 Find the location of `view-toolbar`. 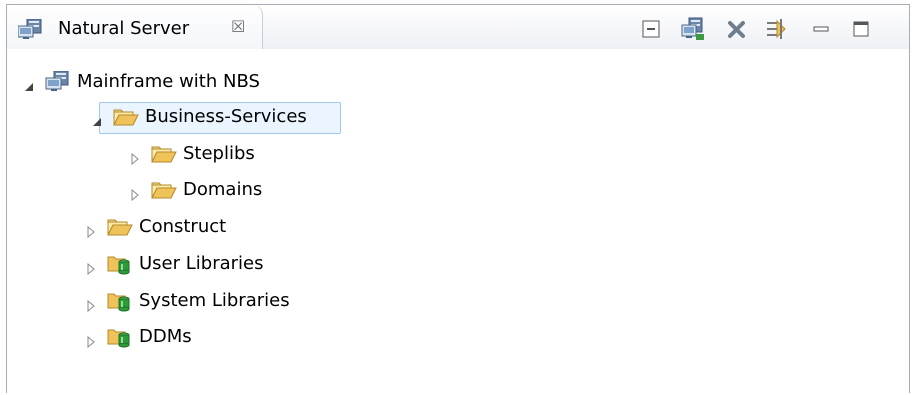

view-toolbar is located at coordinates (769, 29).